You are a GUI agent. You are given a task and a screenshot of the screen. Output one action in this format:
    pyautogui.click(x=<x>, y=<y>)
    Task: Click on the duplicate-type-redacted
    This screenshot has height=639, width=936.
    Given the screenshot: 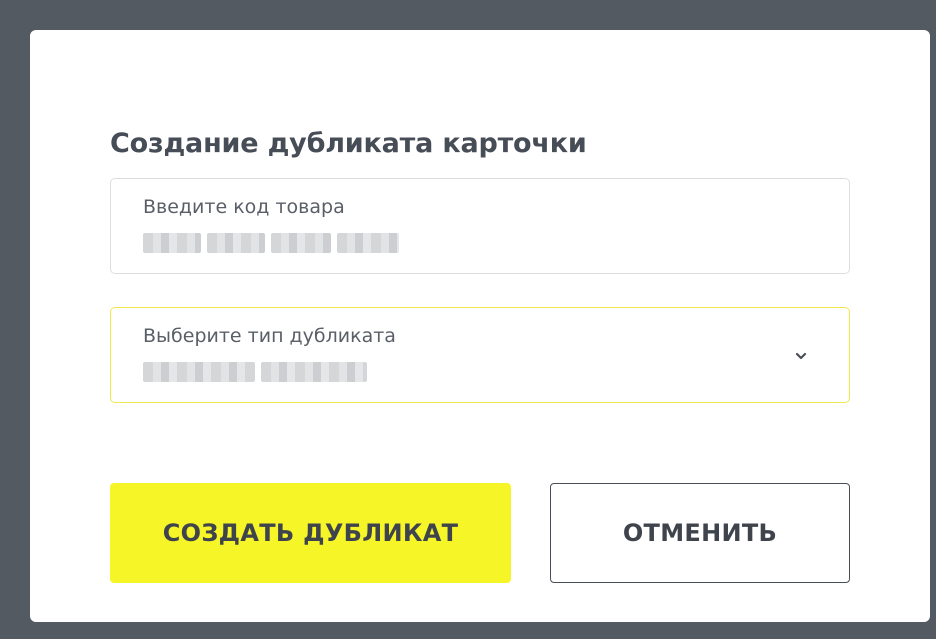 What is the action you would take?
    pyautogui.click(x=258, y=372)
    